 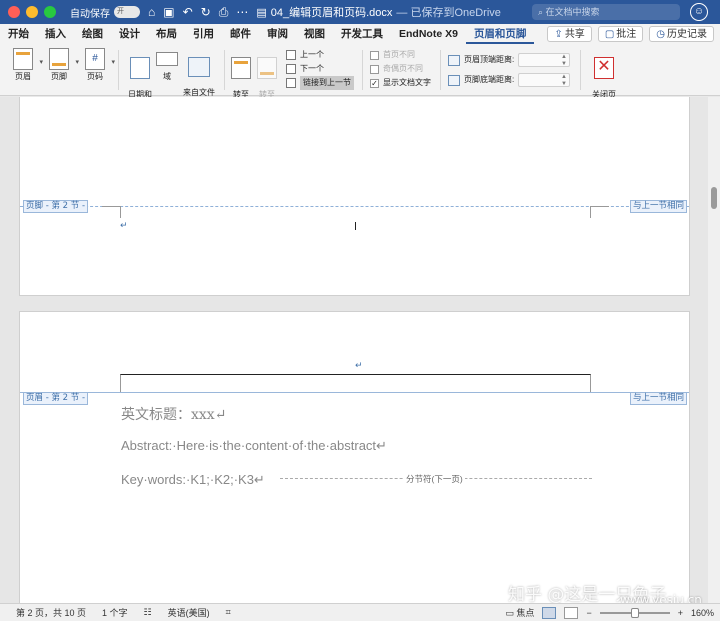 What do you see at coordinates (588, 613) in the screenshot?
I see `zoom-out-icon: −` at bounding box center [588, 613].